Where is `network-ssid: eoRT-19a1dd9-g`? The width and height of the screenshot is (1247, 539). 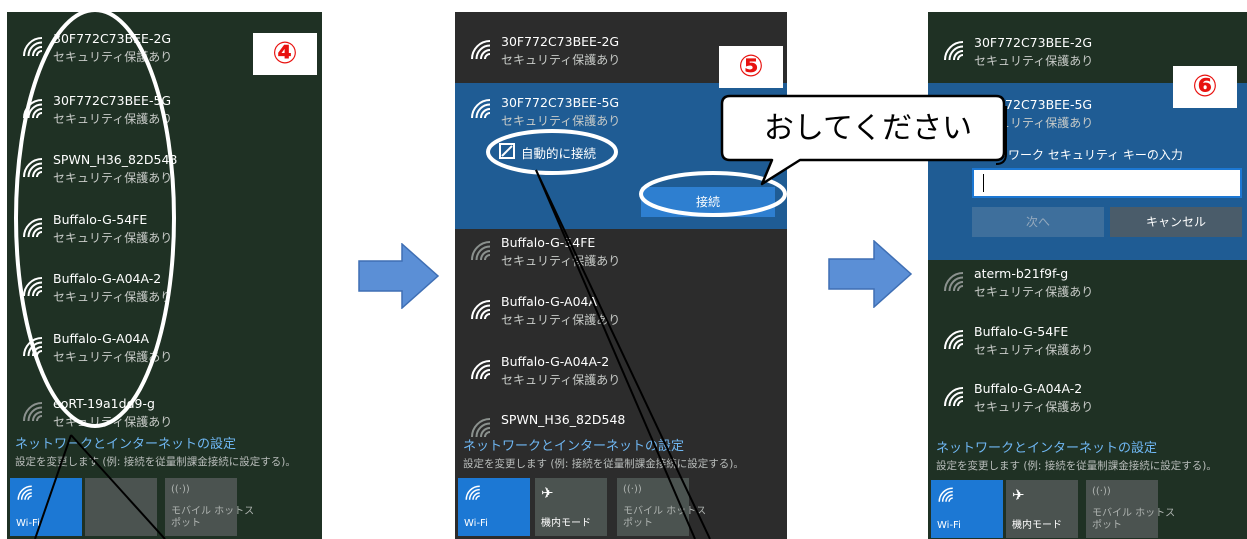
network-ssid: eoRT-19a1dd9-g is located at coordinates (104, 403).